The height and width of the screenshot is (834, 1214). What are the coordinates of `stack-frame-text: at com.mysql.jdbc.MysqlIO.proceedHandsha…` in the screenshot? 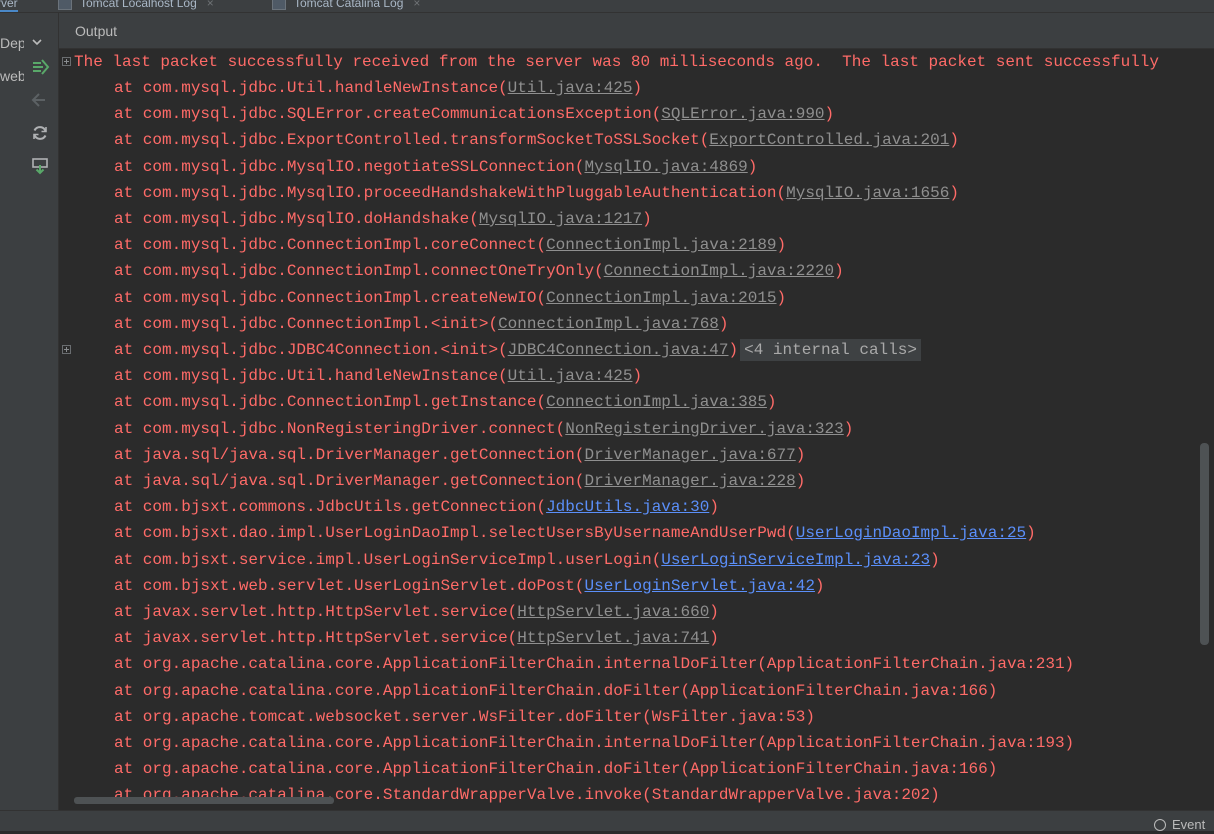 It's located at (536, 193).